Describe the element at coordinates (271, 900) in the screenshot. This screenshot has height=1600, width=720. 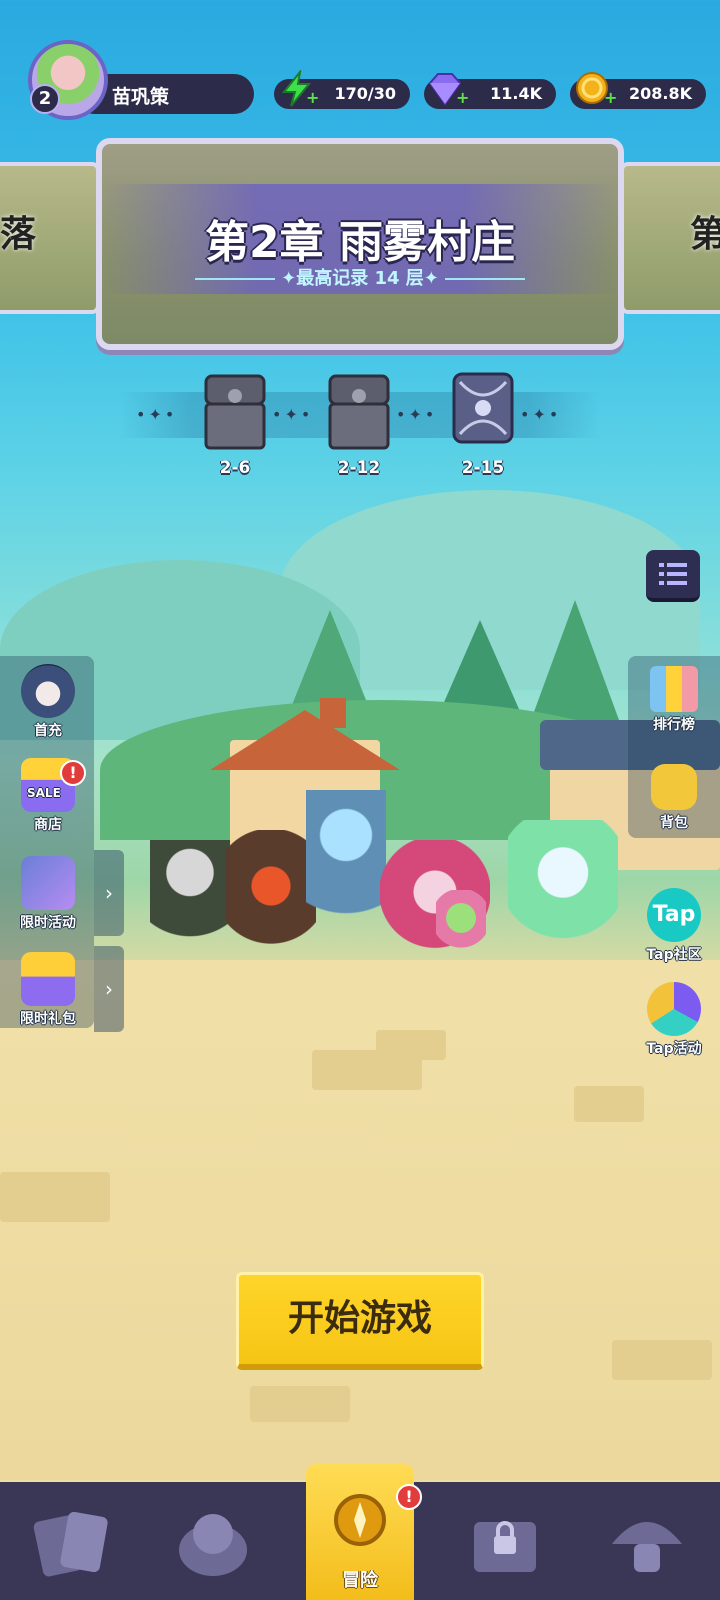
I see `hero-knight` at that location.